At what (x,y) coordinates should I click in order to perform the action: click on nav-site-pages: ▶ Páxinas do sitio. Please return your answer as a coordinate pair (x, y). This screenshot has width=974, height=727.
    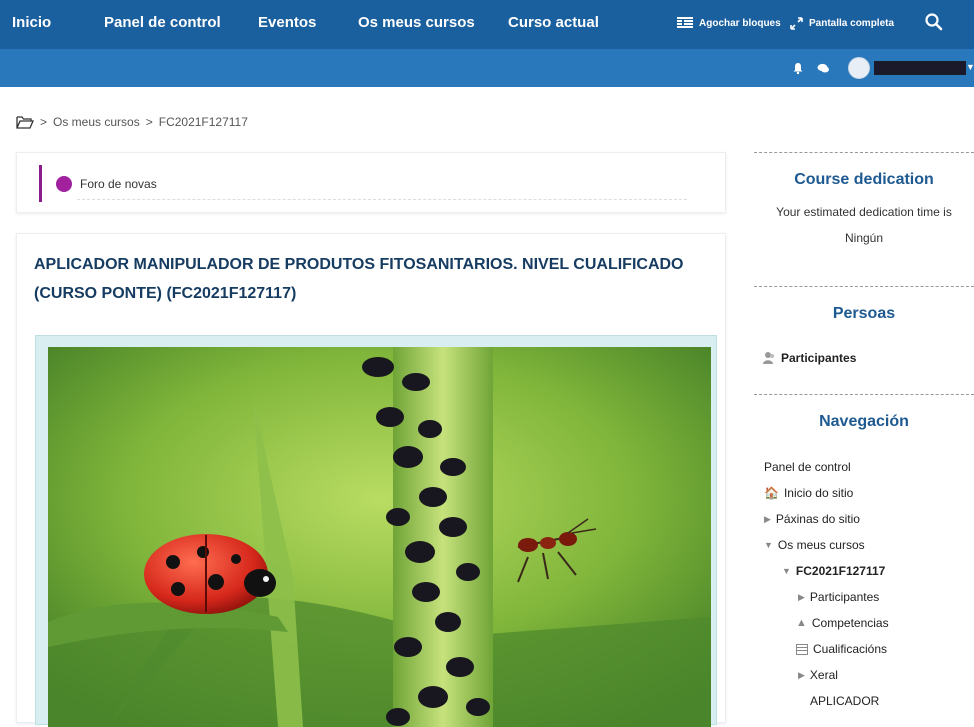
    Looking at the image, I should click on (812, 519).